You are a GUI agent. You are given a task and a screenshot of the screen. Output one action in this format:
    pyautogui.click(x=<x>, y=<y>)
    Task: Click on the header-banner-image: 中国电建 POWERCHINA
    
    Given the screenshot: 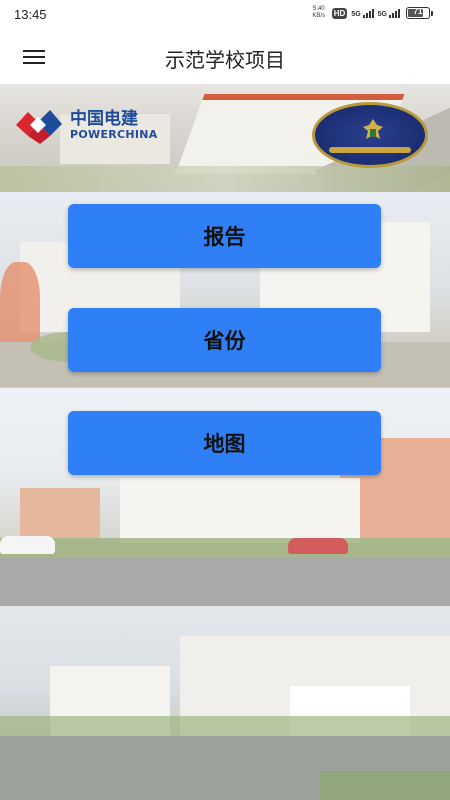 What is the action you would take?
    pyautogui.click(x=225, y=138)
    